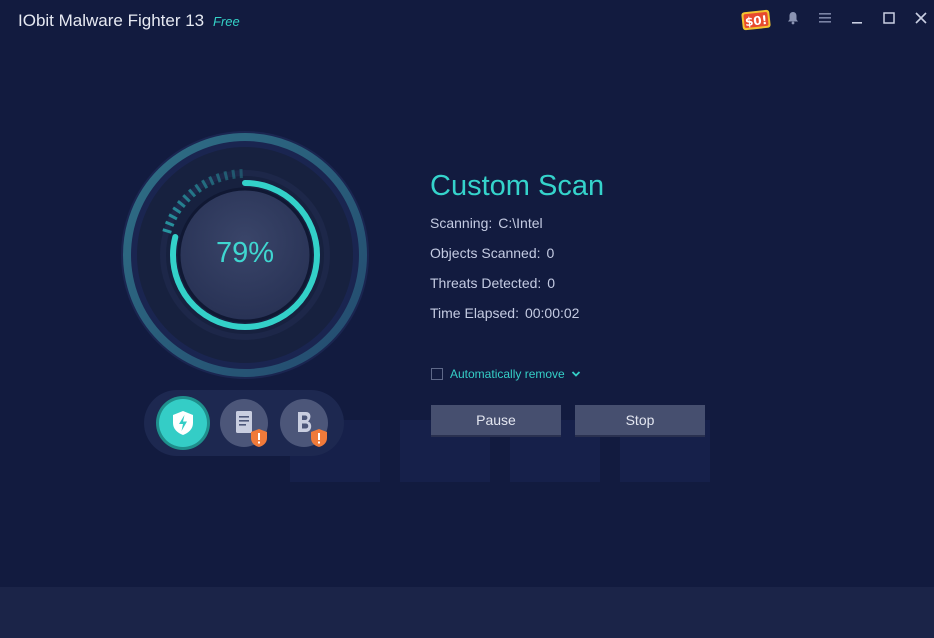  I want to click on shield-bolt-icon, so click(183, 423).